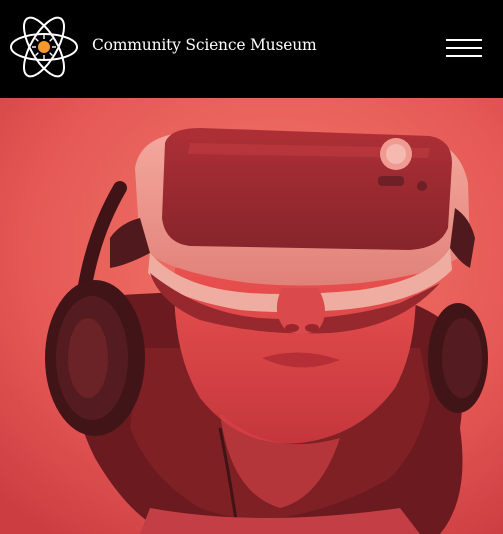  Describe the element at coordinates (465, 49) in the screenshot. I see `hamburger-menu-icon` at that location.